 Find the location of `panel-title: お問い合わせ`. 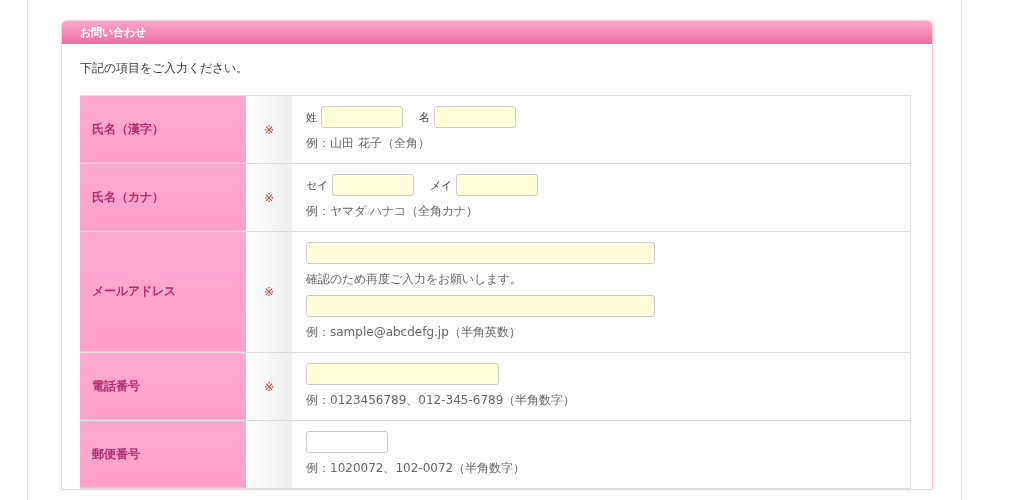

panel-title: お問い合わせ is located at coordinates (497, 32).